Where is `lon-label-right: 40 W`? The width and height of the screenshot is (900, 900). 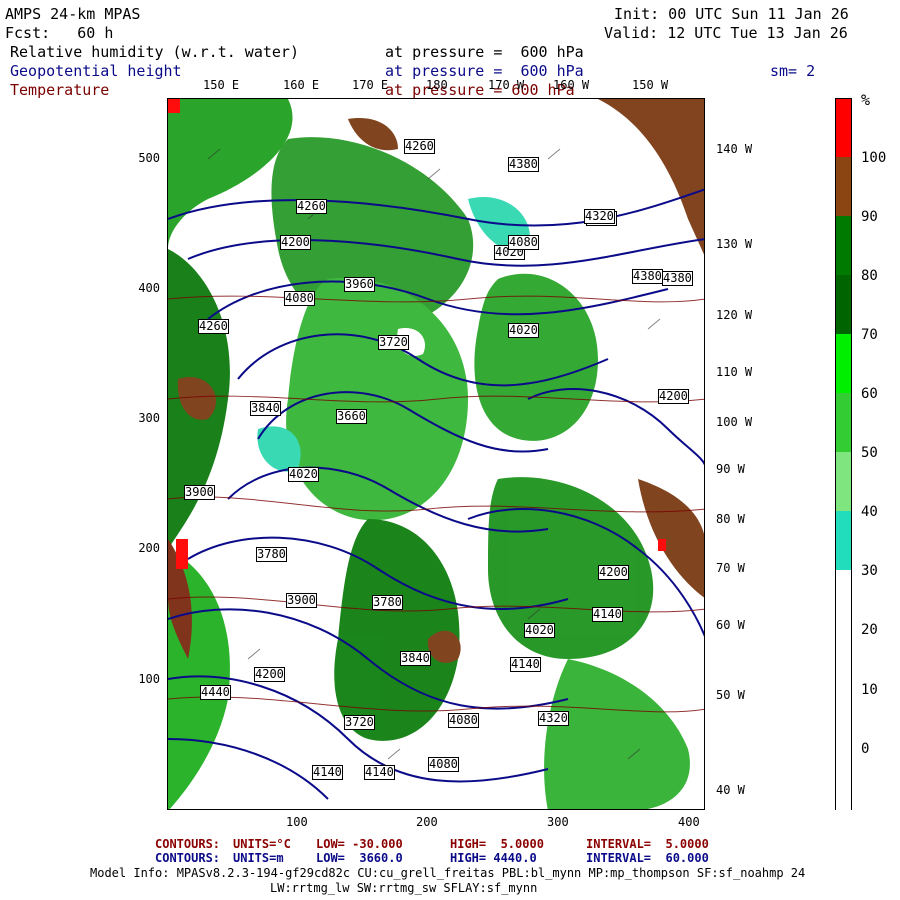 lon-label-right: 40 W is located at coordinates (730, 790).